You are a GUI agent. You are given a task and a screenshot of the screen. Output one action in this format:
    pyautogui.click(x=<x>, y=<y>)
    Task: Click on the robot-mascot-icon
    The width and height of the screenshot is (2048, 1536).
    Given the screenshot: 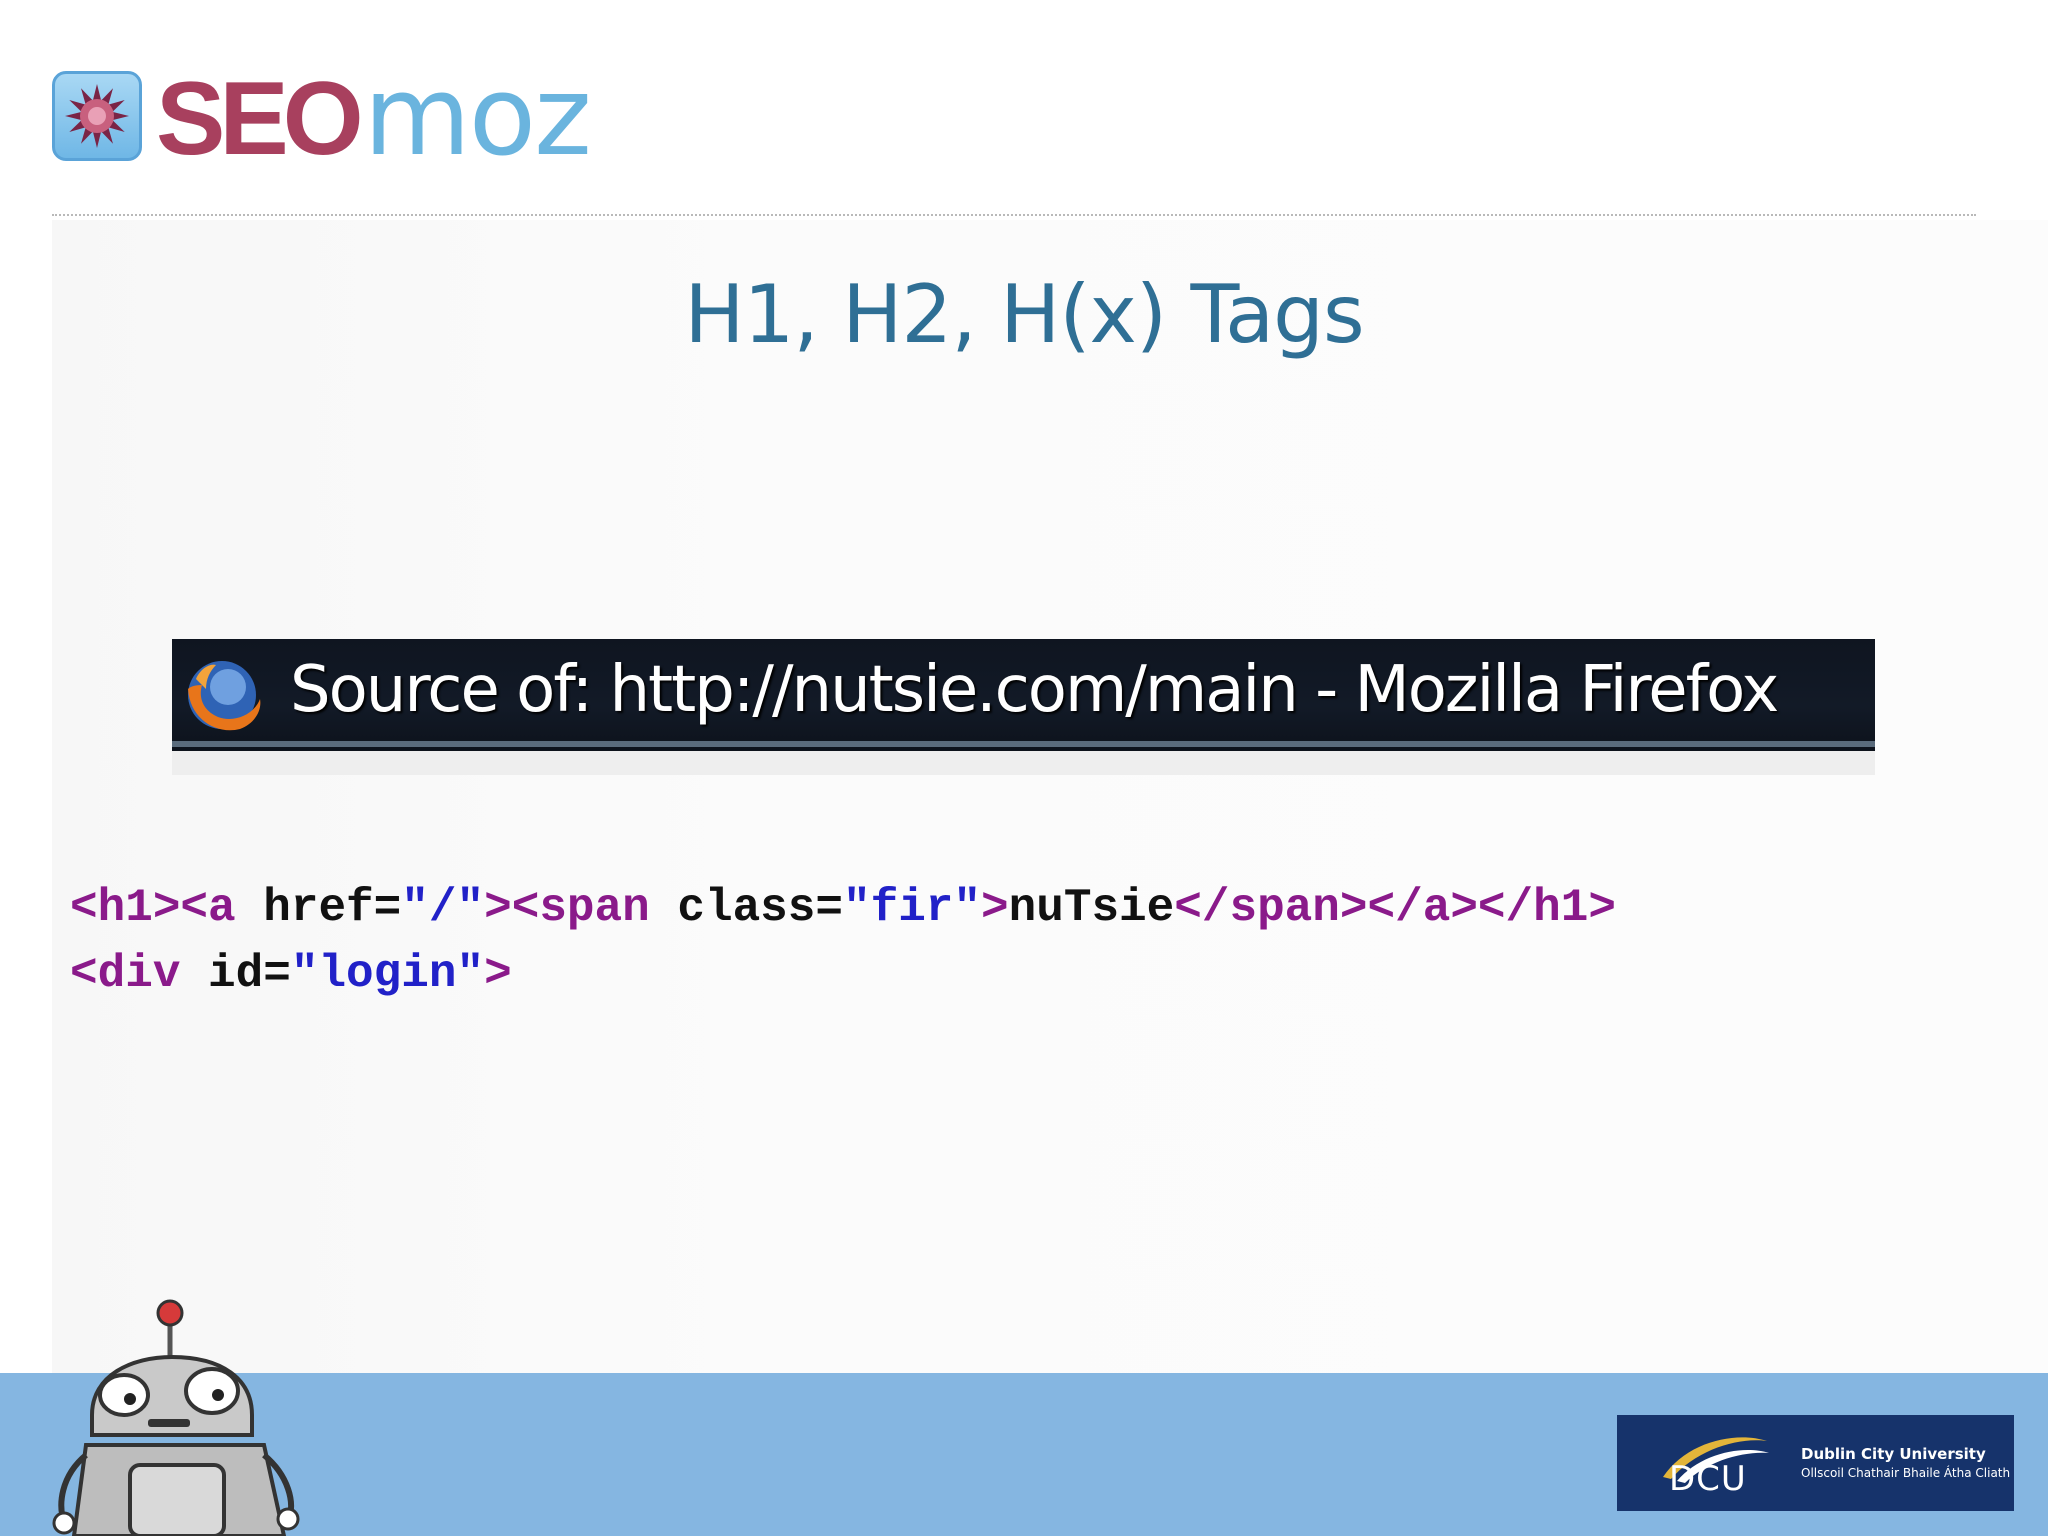 What is the action you would take?
    pyautogui.click(x=176, y=1417)
    